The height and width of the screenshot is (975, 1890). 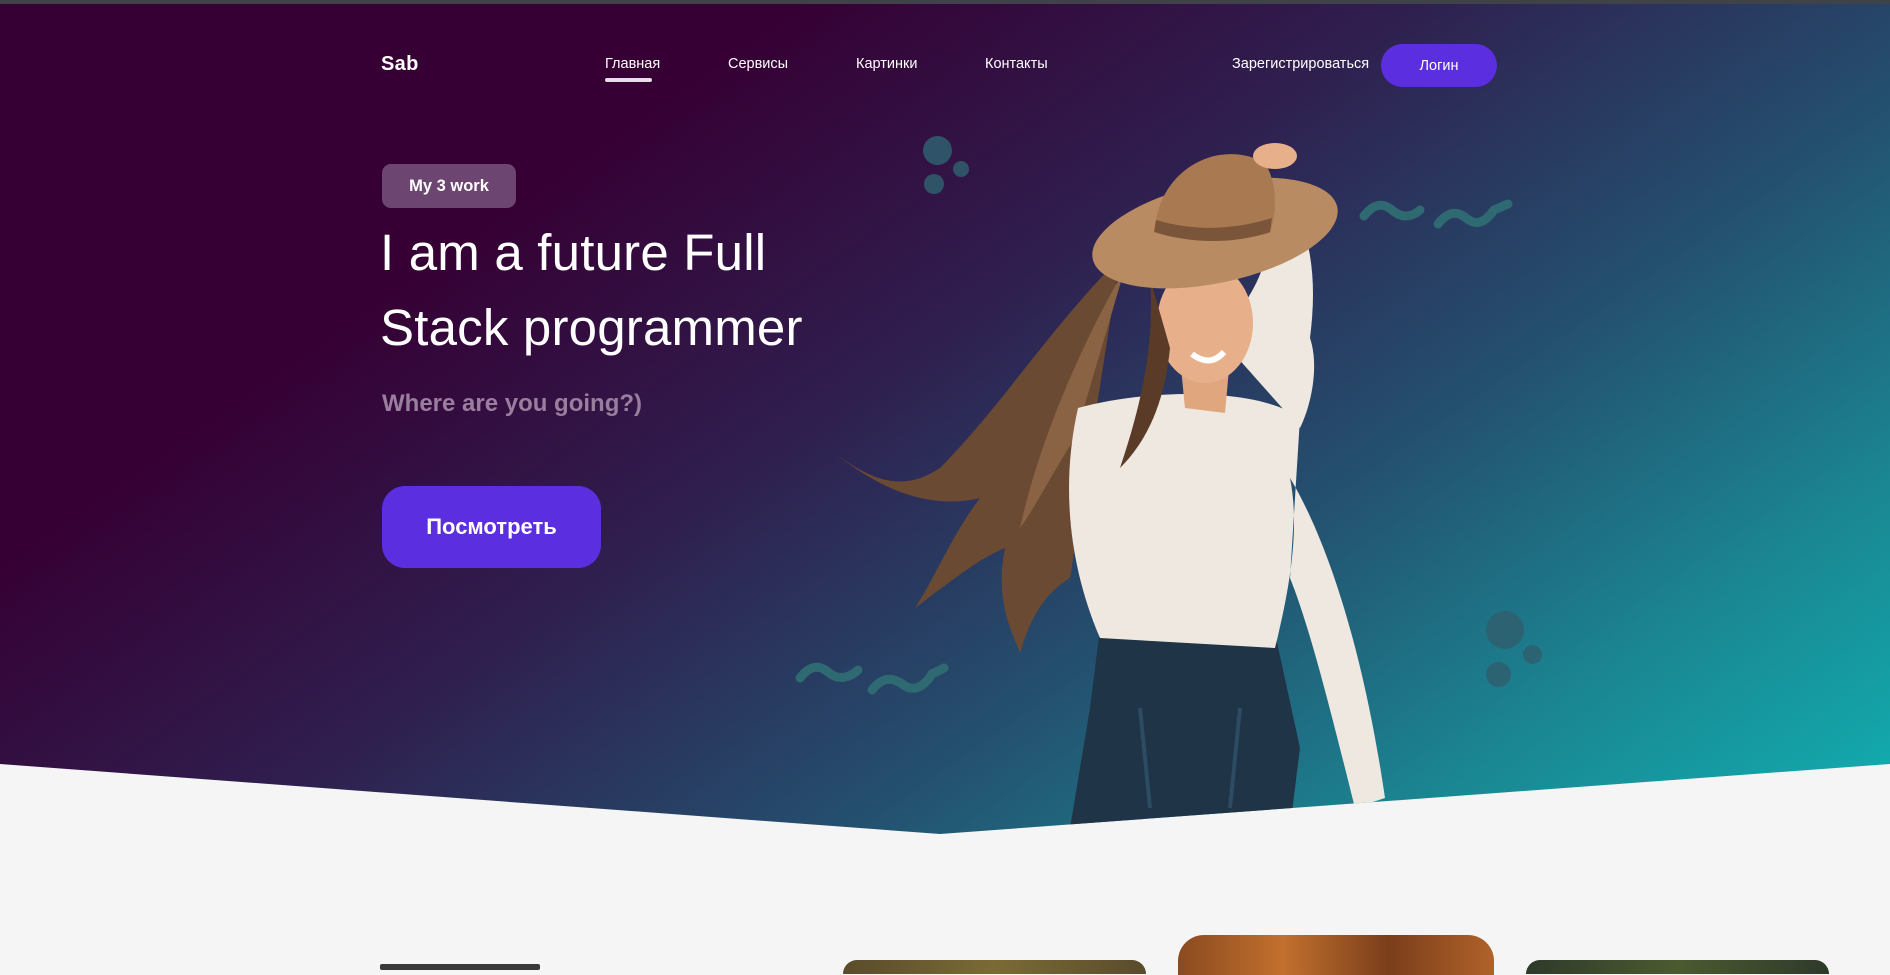 What do you see at coordinates (632, 69) in the screenshot?
I see `nav-link-home: Главная` at bounding box center [632, 69].